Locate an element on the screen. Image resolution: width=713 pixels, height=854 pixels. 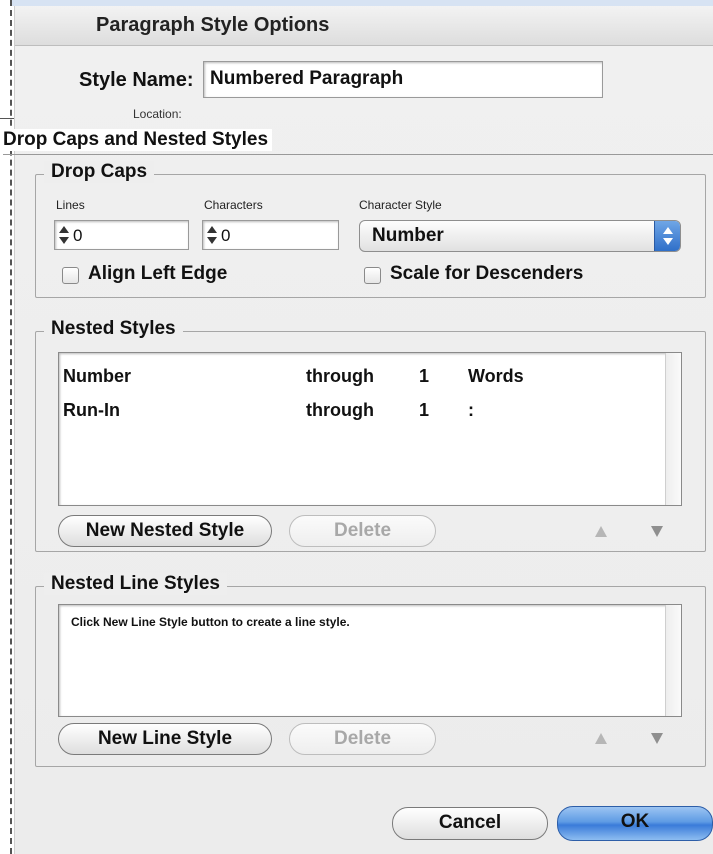
nested-style-unit: Words is located at coordinates (496, 376).